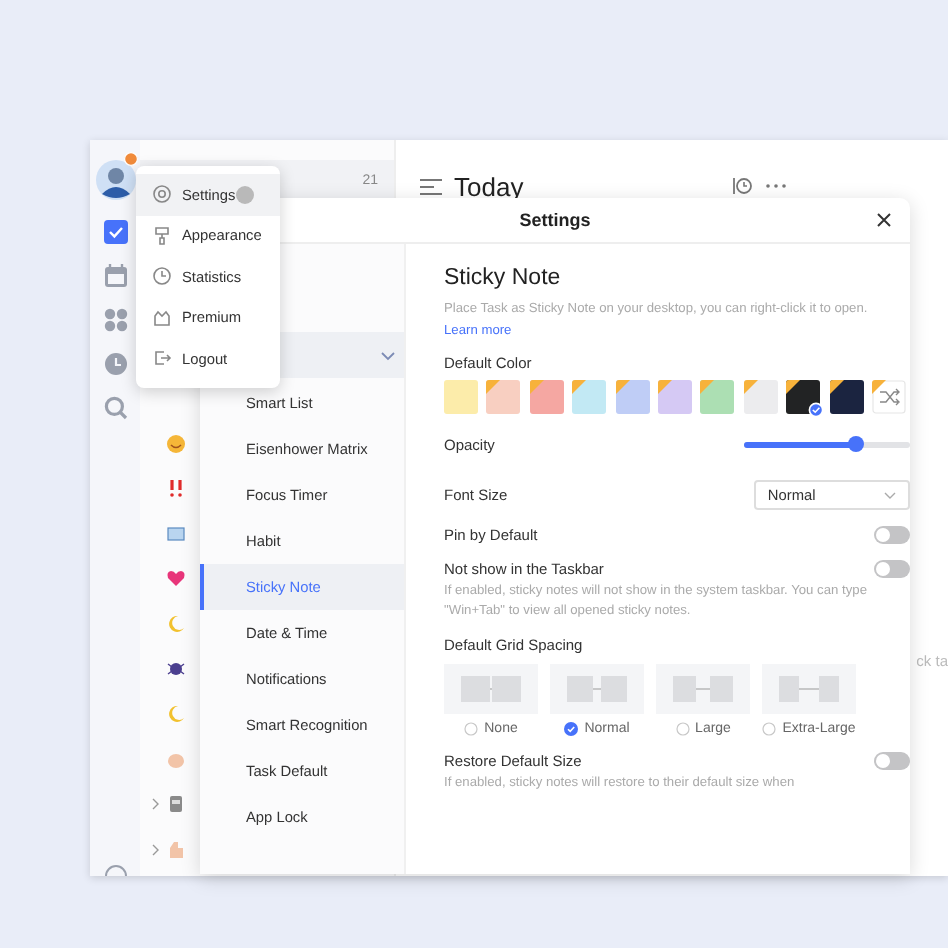  I want to click on close-icon, so click(884, 220).